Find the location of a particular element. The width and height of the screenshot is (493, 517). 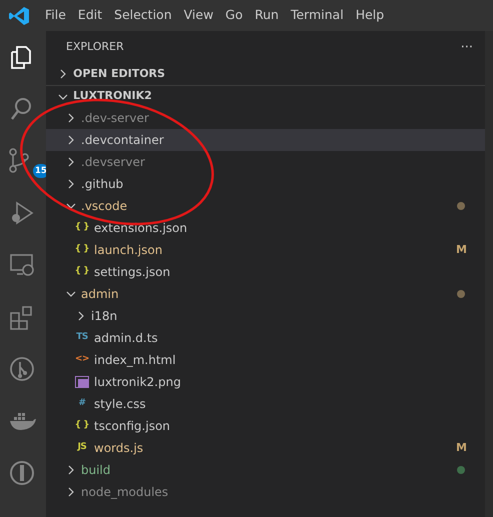

menu-item: Selection is located at coordinates (143, 15).